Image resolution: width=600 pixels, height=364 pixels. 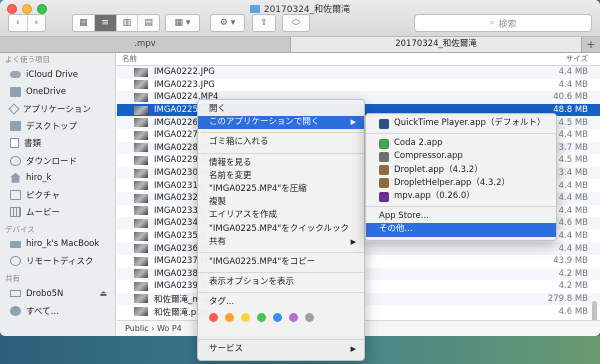 What do you see at coordinates (281, 176) in the screenshot?
I see `menu-rename: 名前を変更` at bounding box center [281, 176].